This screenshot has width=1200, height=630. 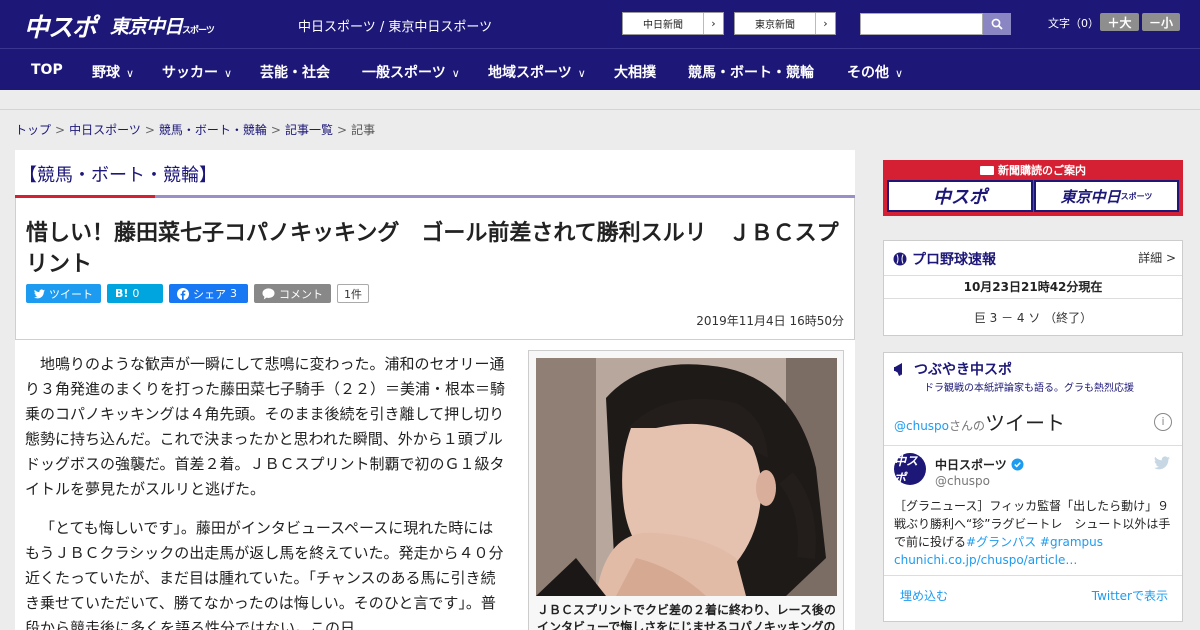 I want to click on tweets-subtitle: ドラ観戦の本紙評論家も語る。グラも熱烈応援, so click(x=1029, y=388).